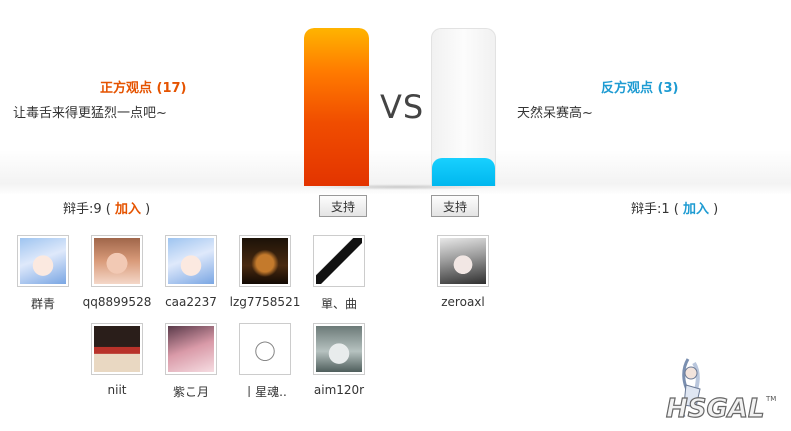 The height and width of the screenshot is (431, 791). Describe the element at coordinates (339, 390) in the screenshot. I see `user-name: aim120r` at that location.